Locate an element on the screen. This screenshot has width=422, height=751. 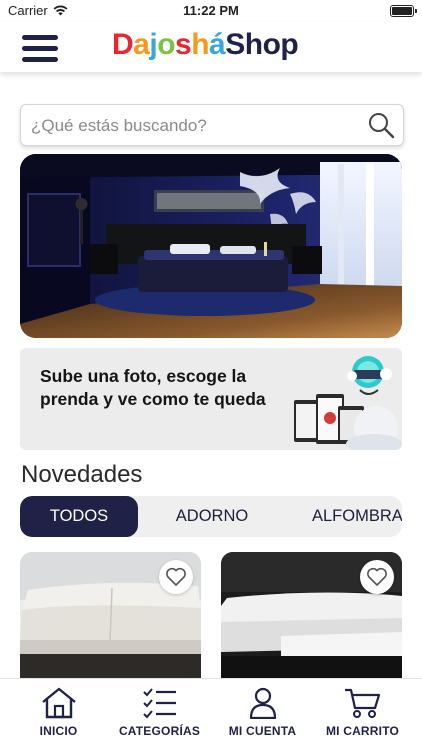
status-time: 11:22 PM is located at coordinates (211, 10).